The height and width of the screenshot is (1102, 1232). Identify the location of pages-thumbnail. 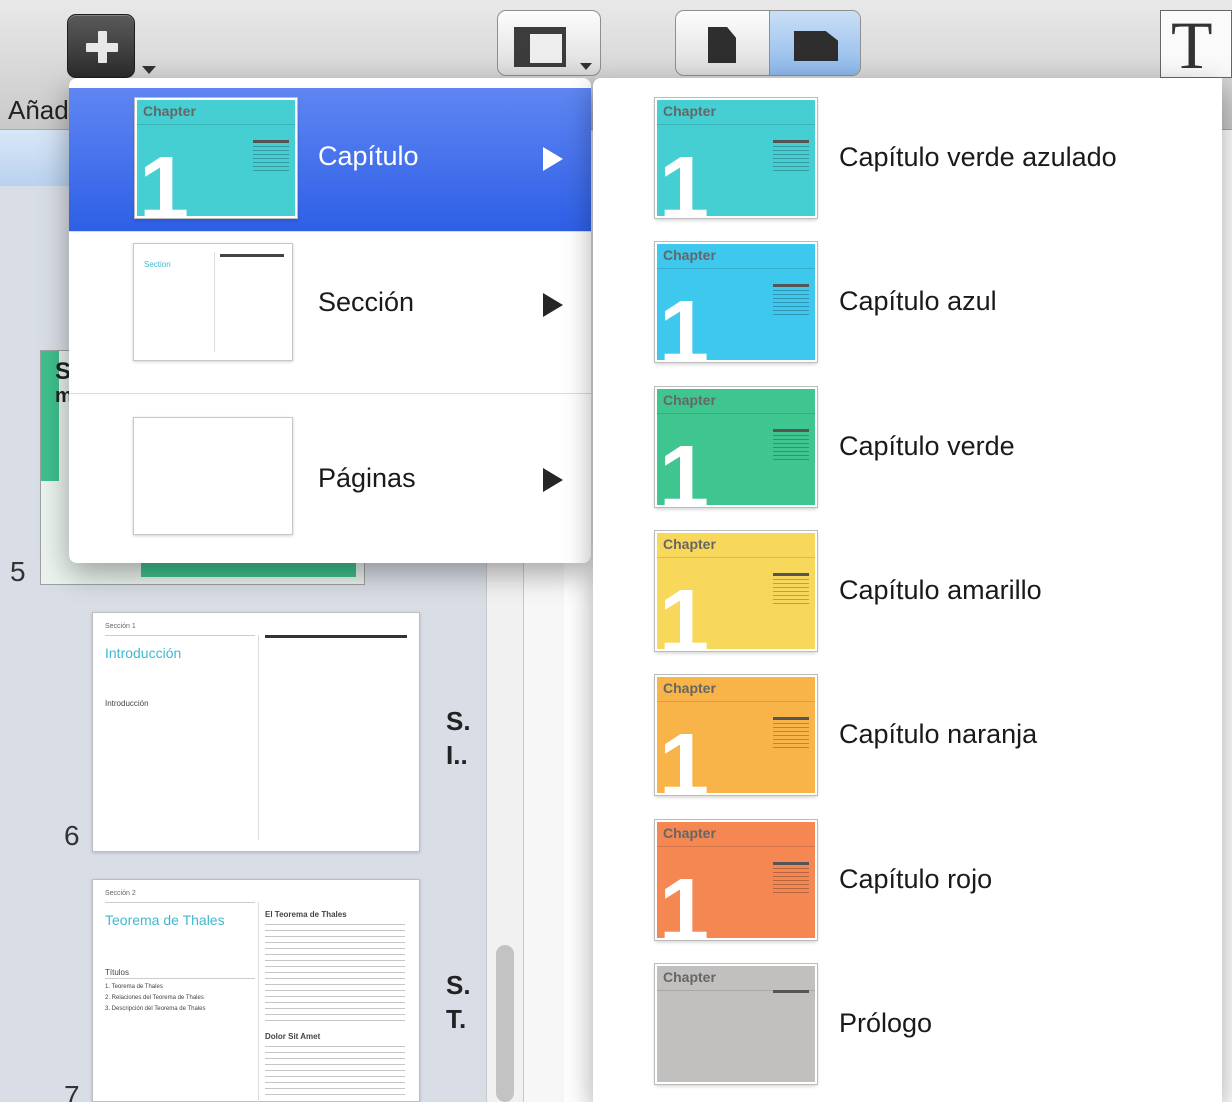
(213, 476).